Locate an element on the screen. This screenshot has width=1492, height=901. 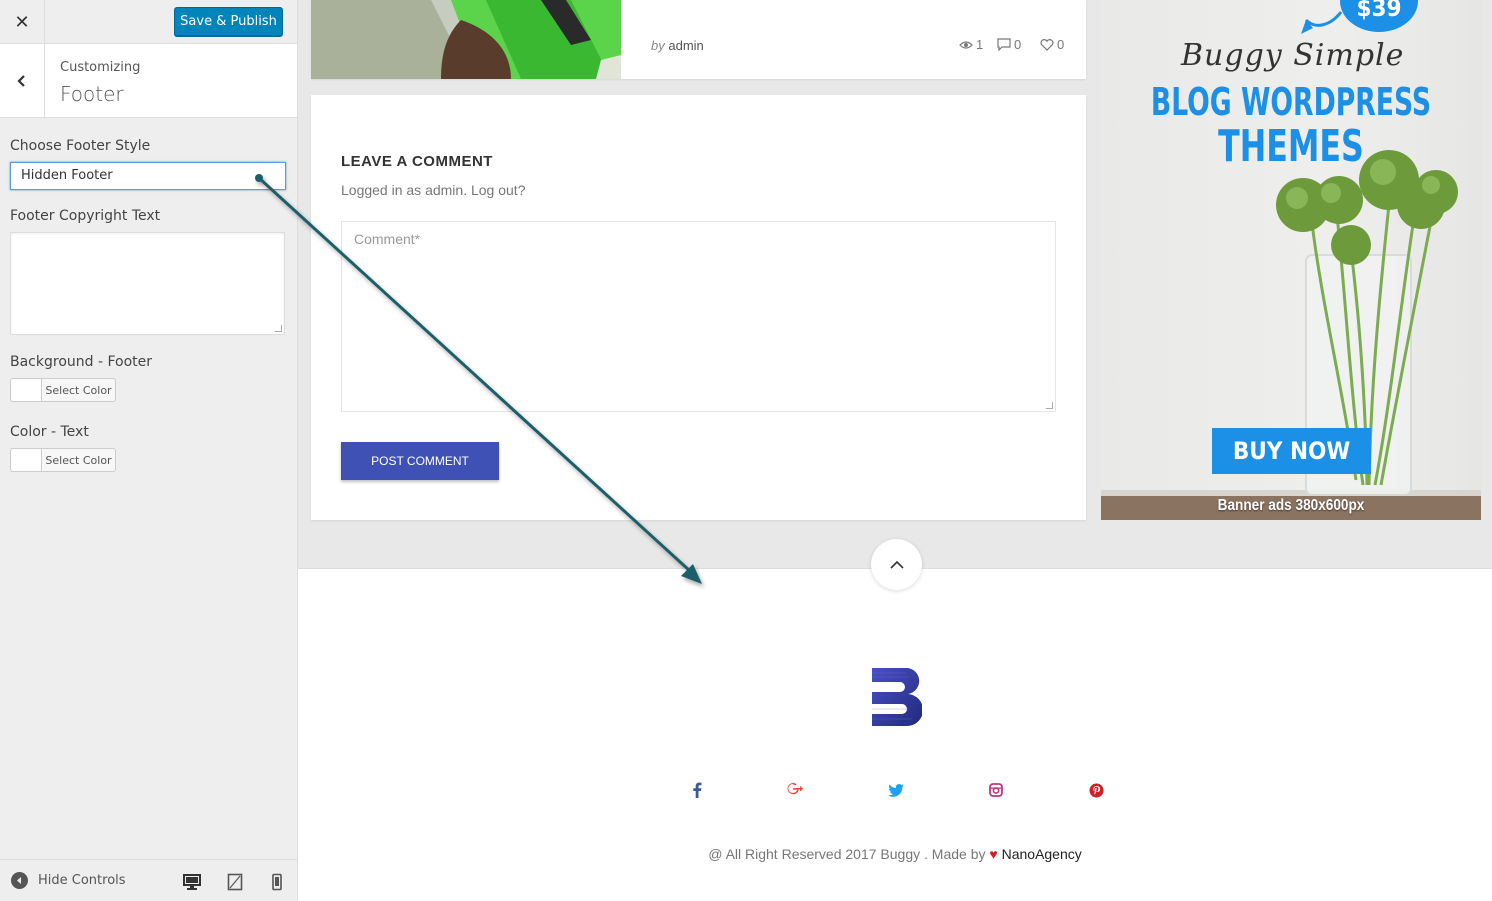
instagram-link is located at coordinates (996, 790).